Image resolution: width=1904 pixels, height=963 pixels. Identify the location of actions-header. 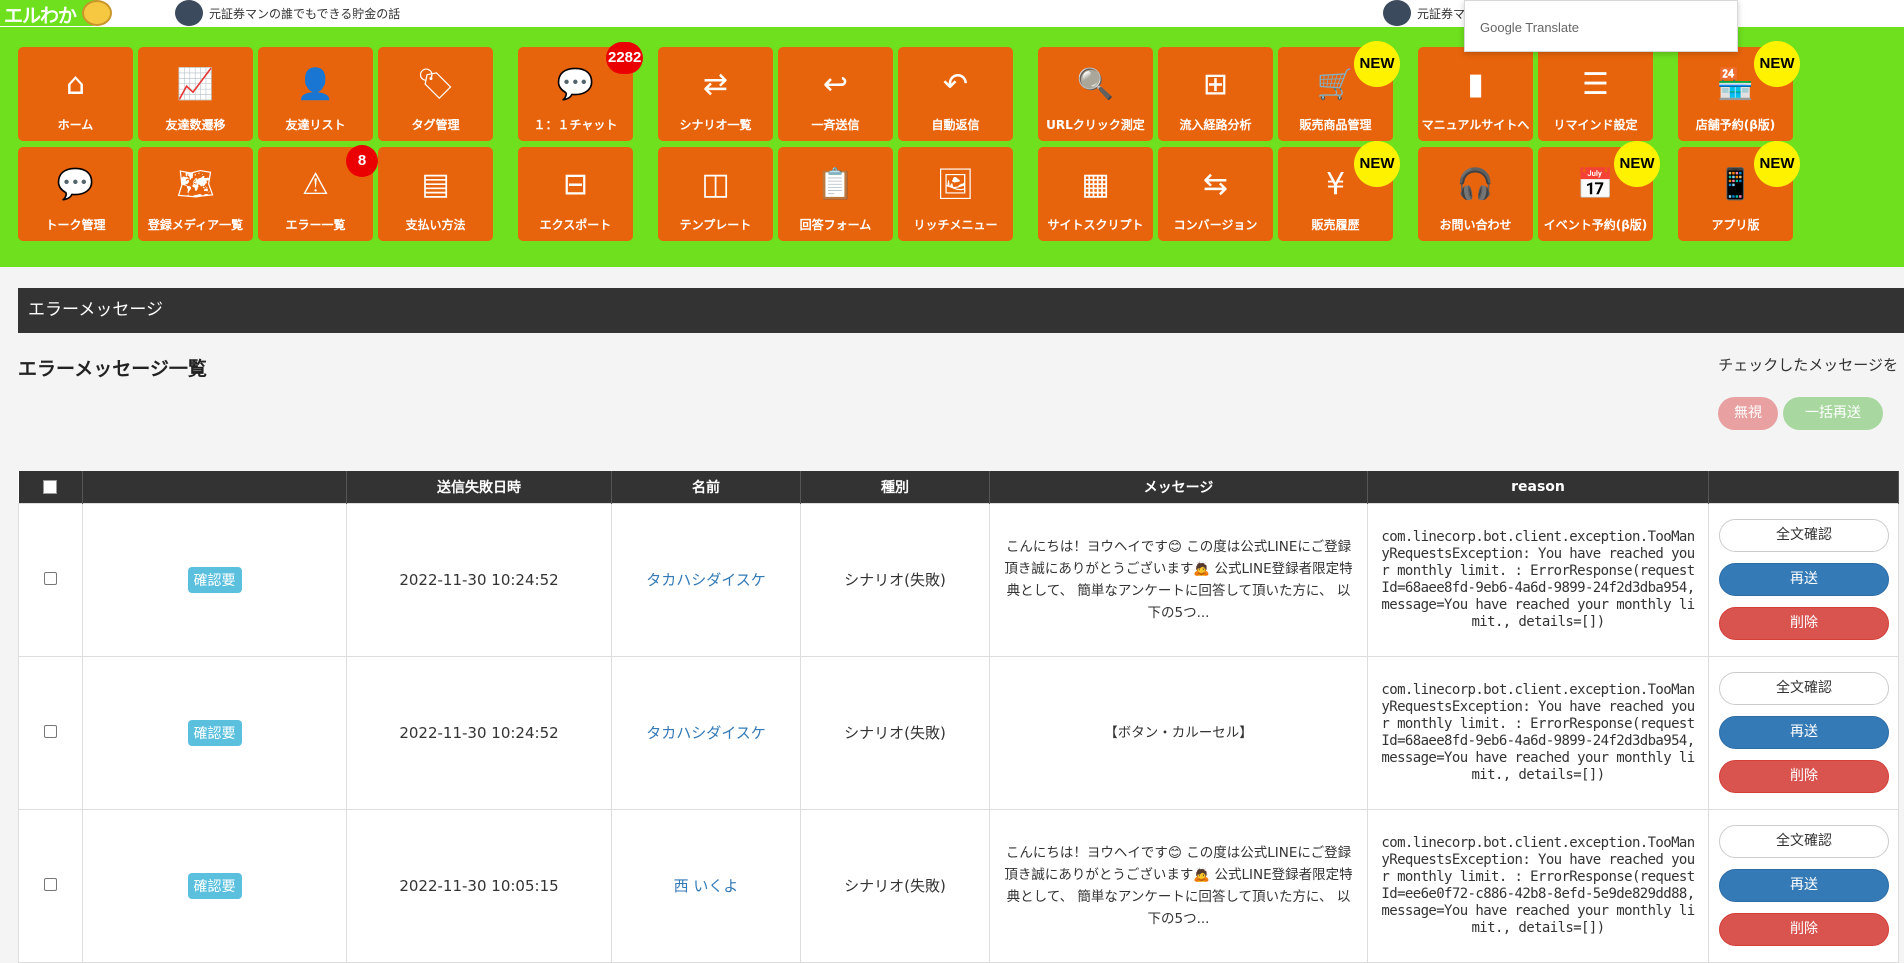
(1803, 487).